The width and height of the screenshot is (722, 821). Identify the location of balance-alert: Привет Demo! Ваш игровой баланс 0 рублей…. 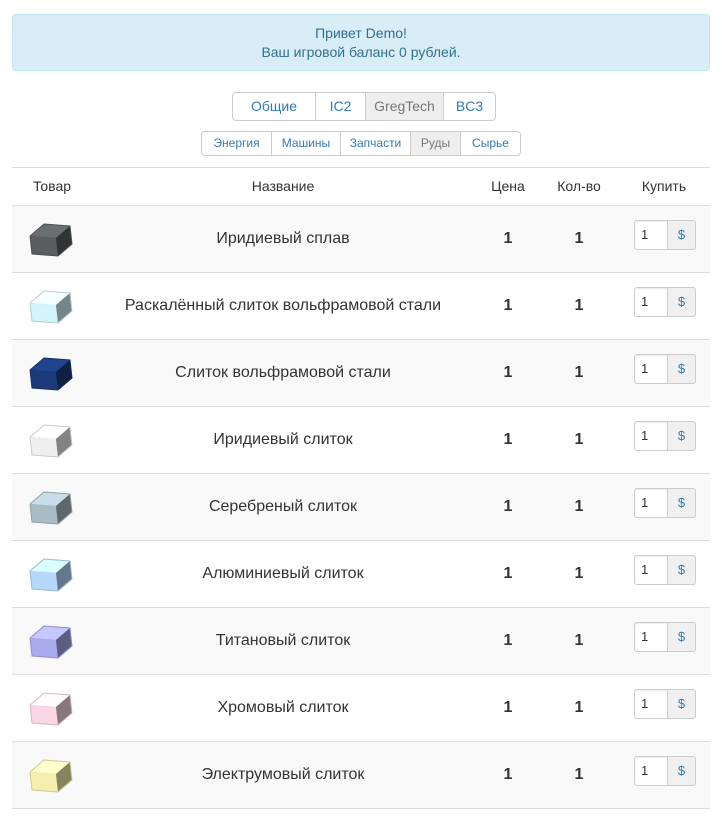
(361, 42).